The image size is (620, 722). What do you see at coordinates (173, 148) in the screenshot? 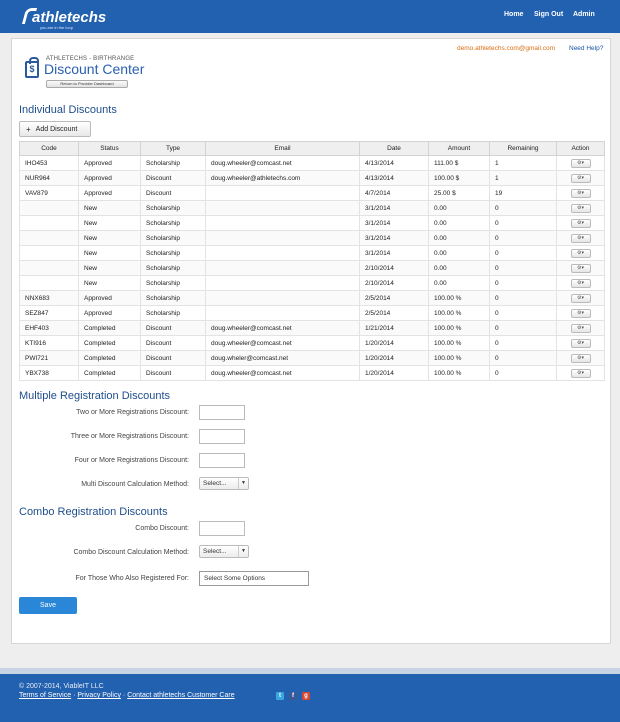
I see `col-type: Type` at bounding box center [173, 148].